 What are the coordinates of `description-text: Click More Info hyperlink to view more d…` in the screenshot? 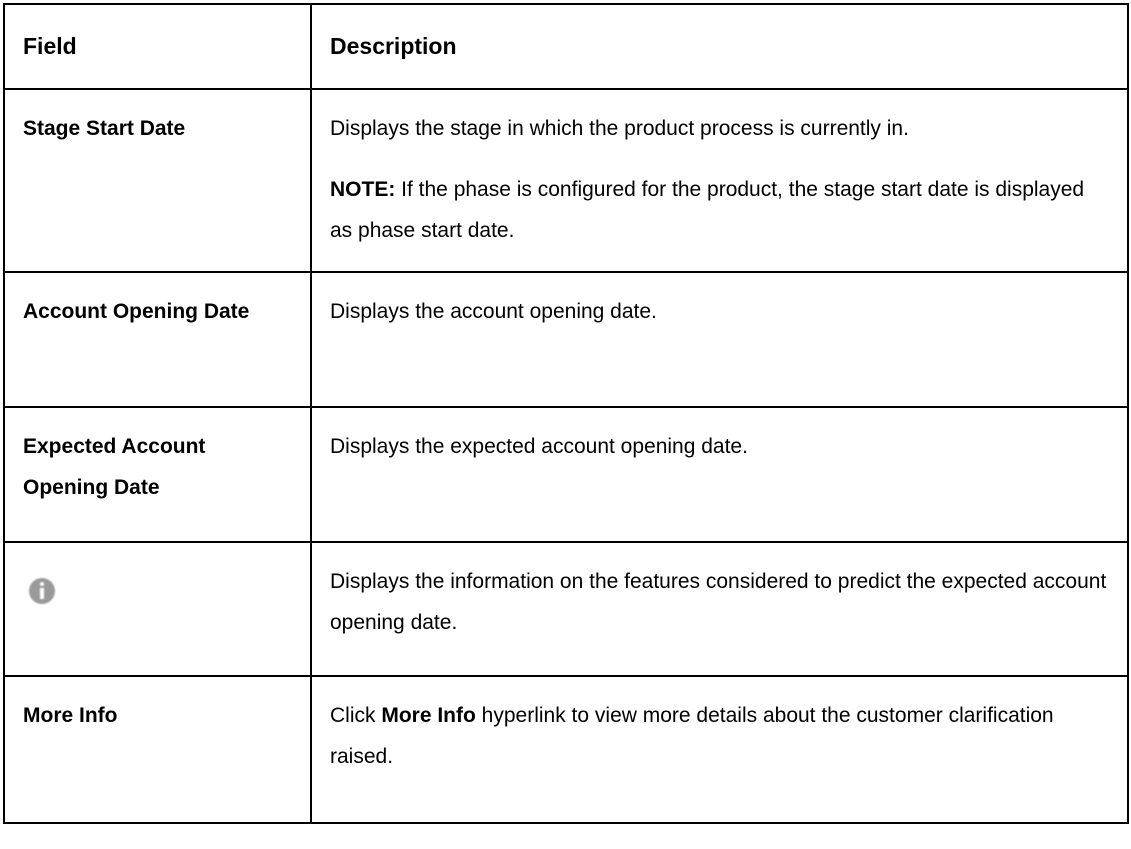 It's located at (719, 736).